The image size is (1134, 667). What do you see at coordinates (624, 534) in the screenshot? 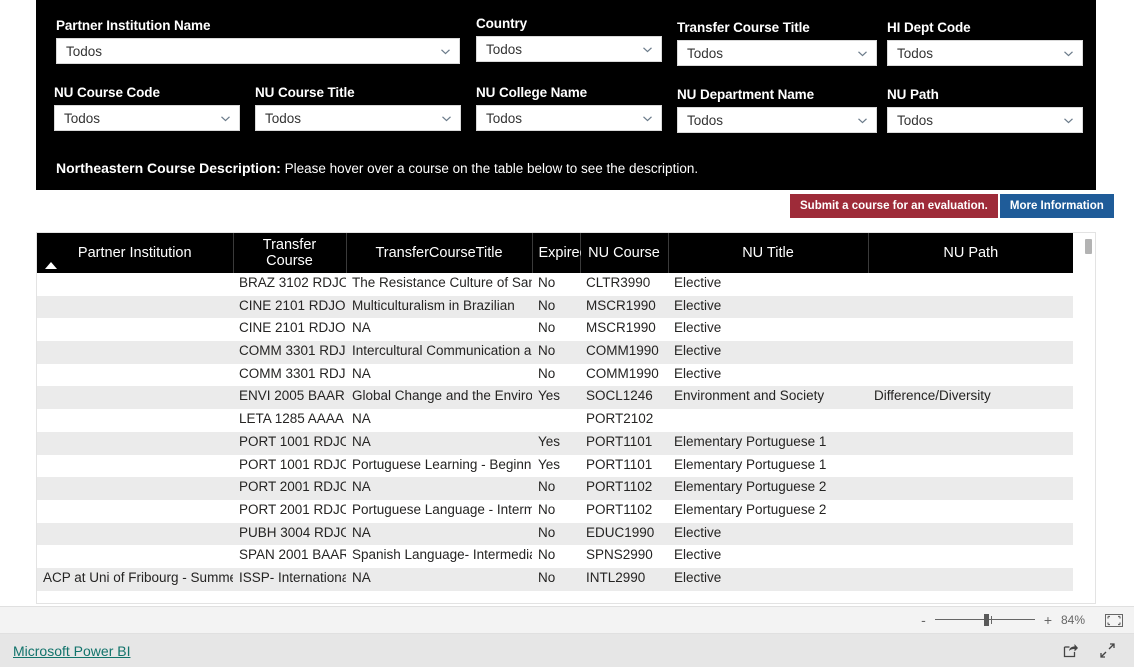
I see `cell-nu-course: EDUC1990` at bounding box center [624, 534].